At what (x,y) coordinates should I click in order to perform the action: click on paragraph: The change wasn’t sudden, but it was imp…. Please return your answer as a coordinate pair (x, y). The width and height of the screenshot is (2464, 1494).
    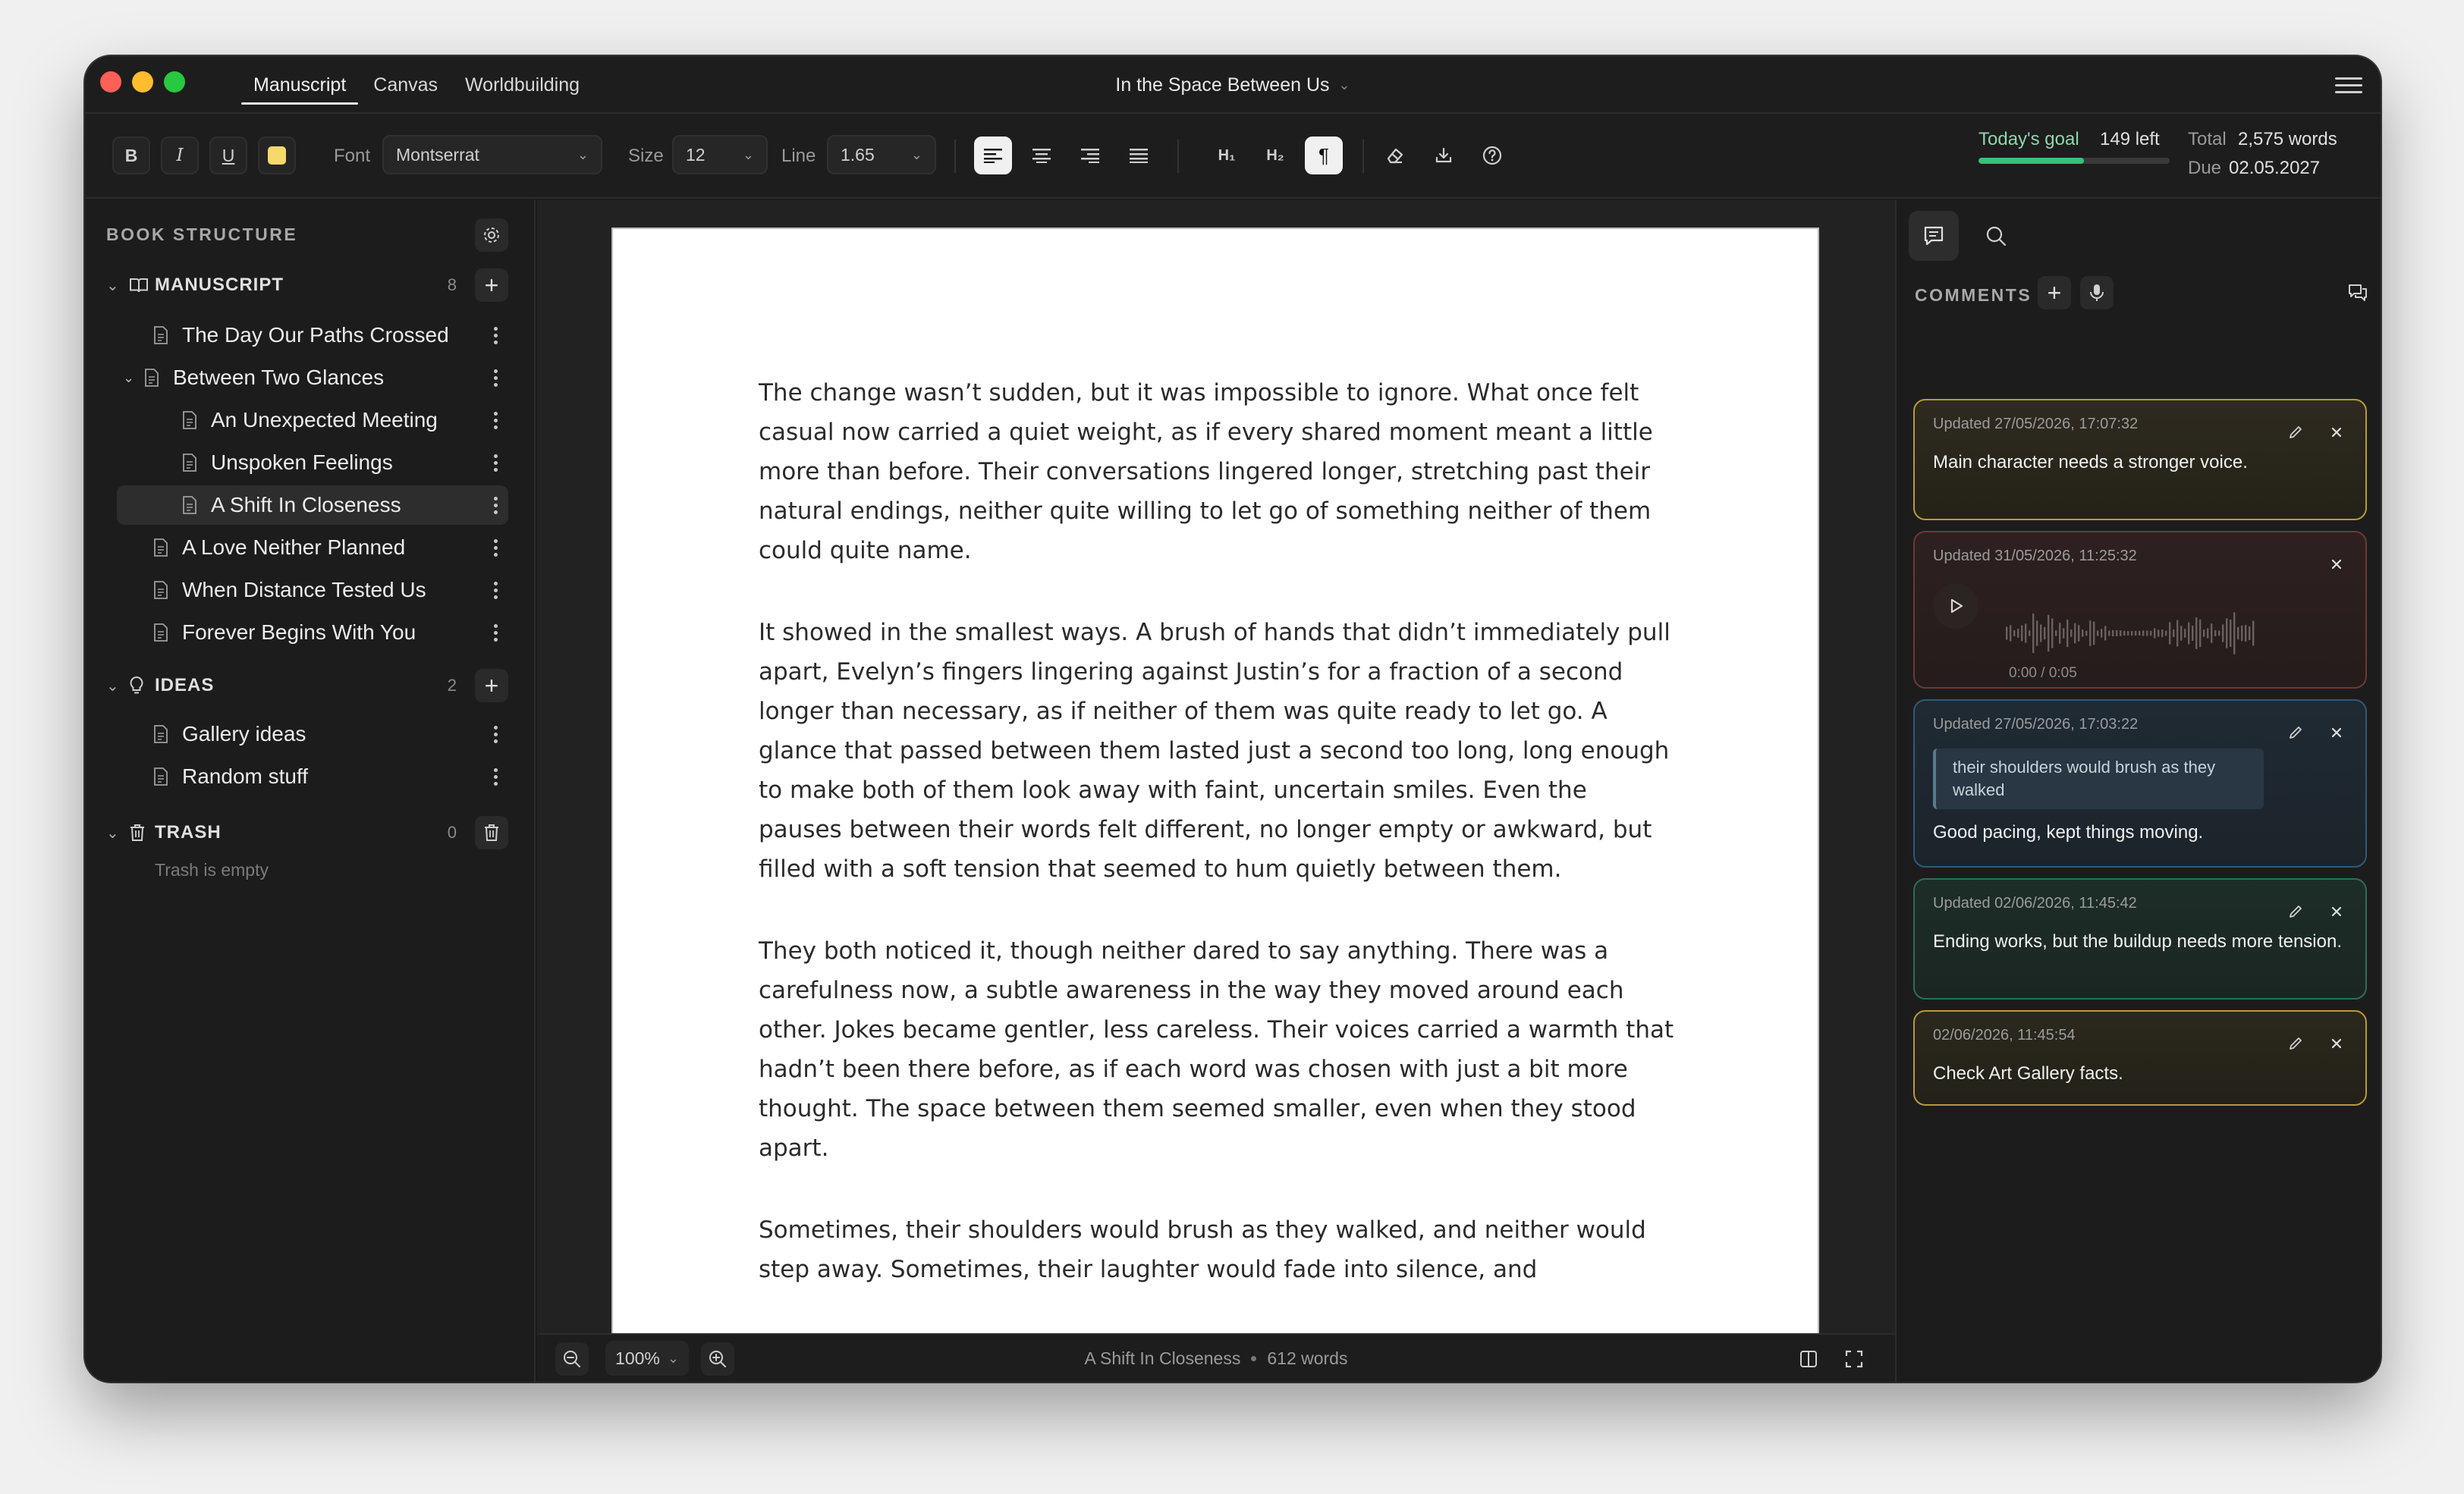
    Looking at the image, I should click on (1218, 471).